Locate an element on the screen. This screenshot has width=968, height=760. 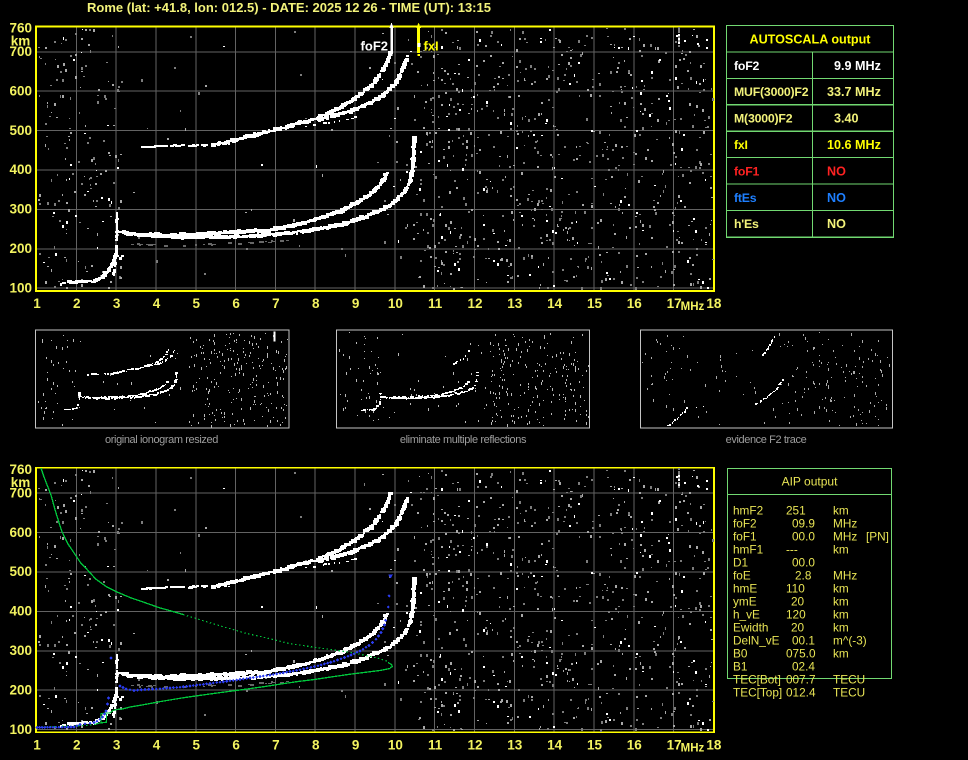
svg-text: 18 is located at coordinates (714, 744).